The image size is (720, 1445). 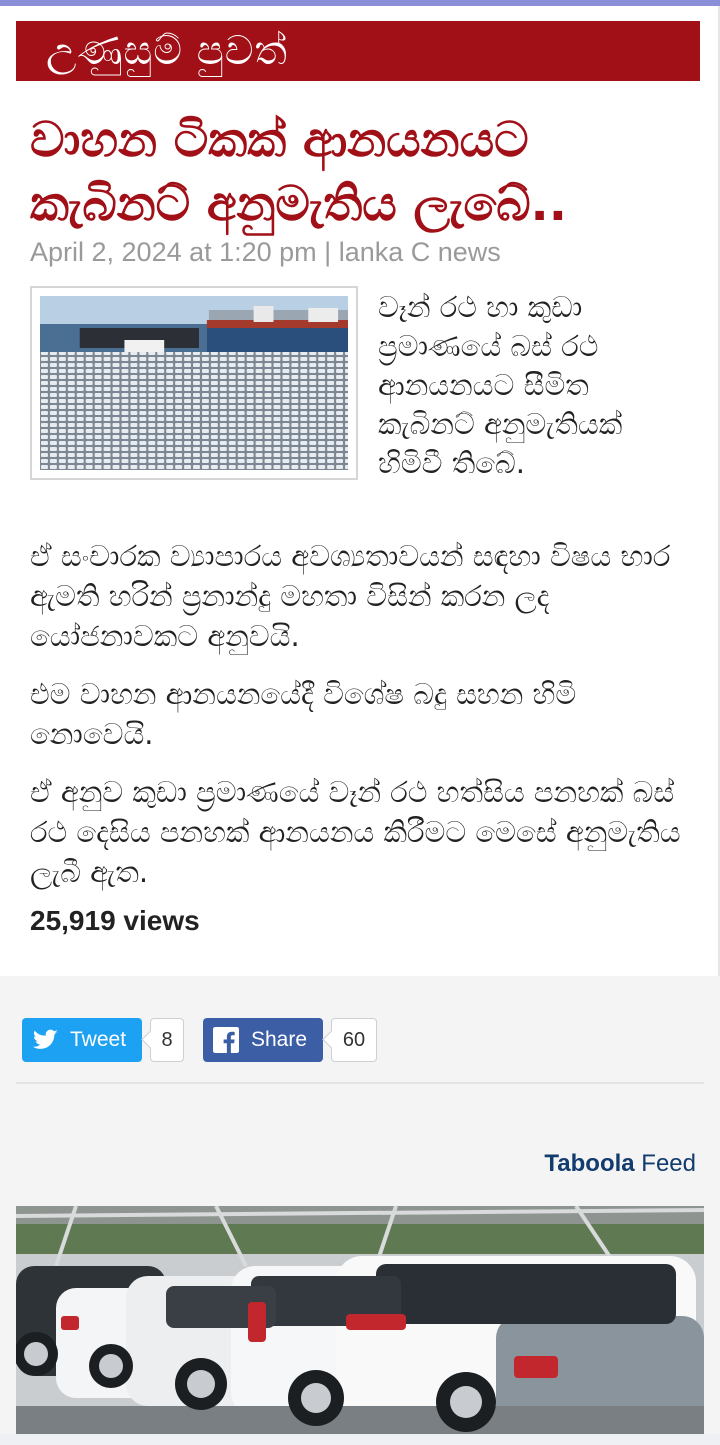 I want to click on facebook-share-button: Share, so click(x=263, y=1040).